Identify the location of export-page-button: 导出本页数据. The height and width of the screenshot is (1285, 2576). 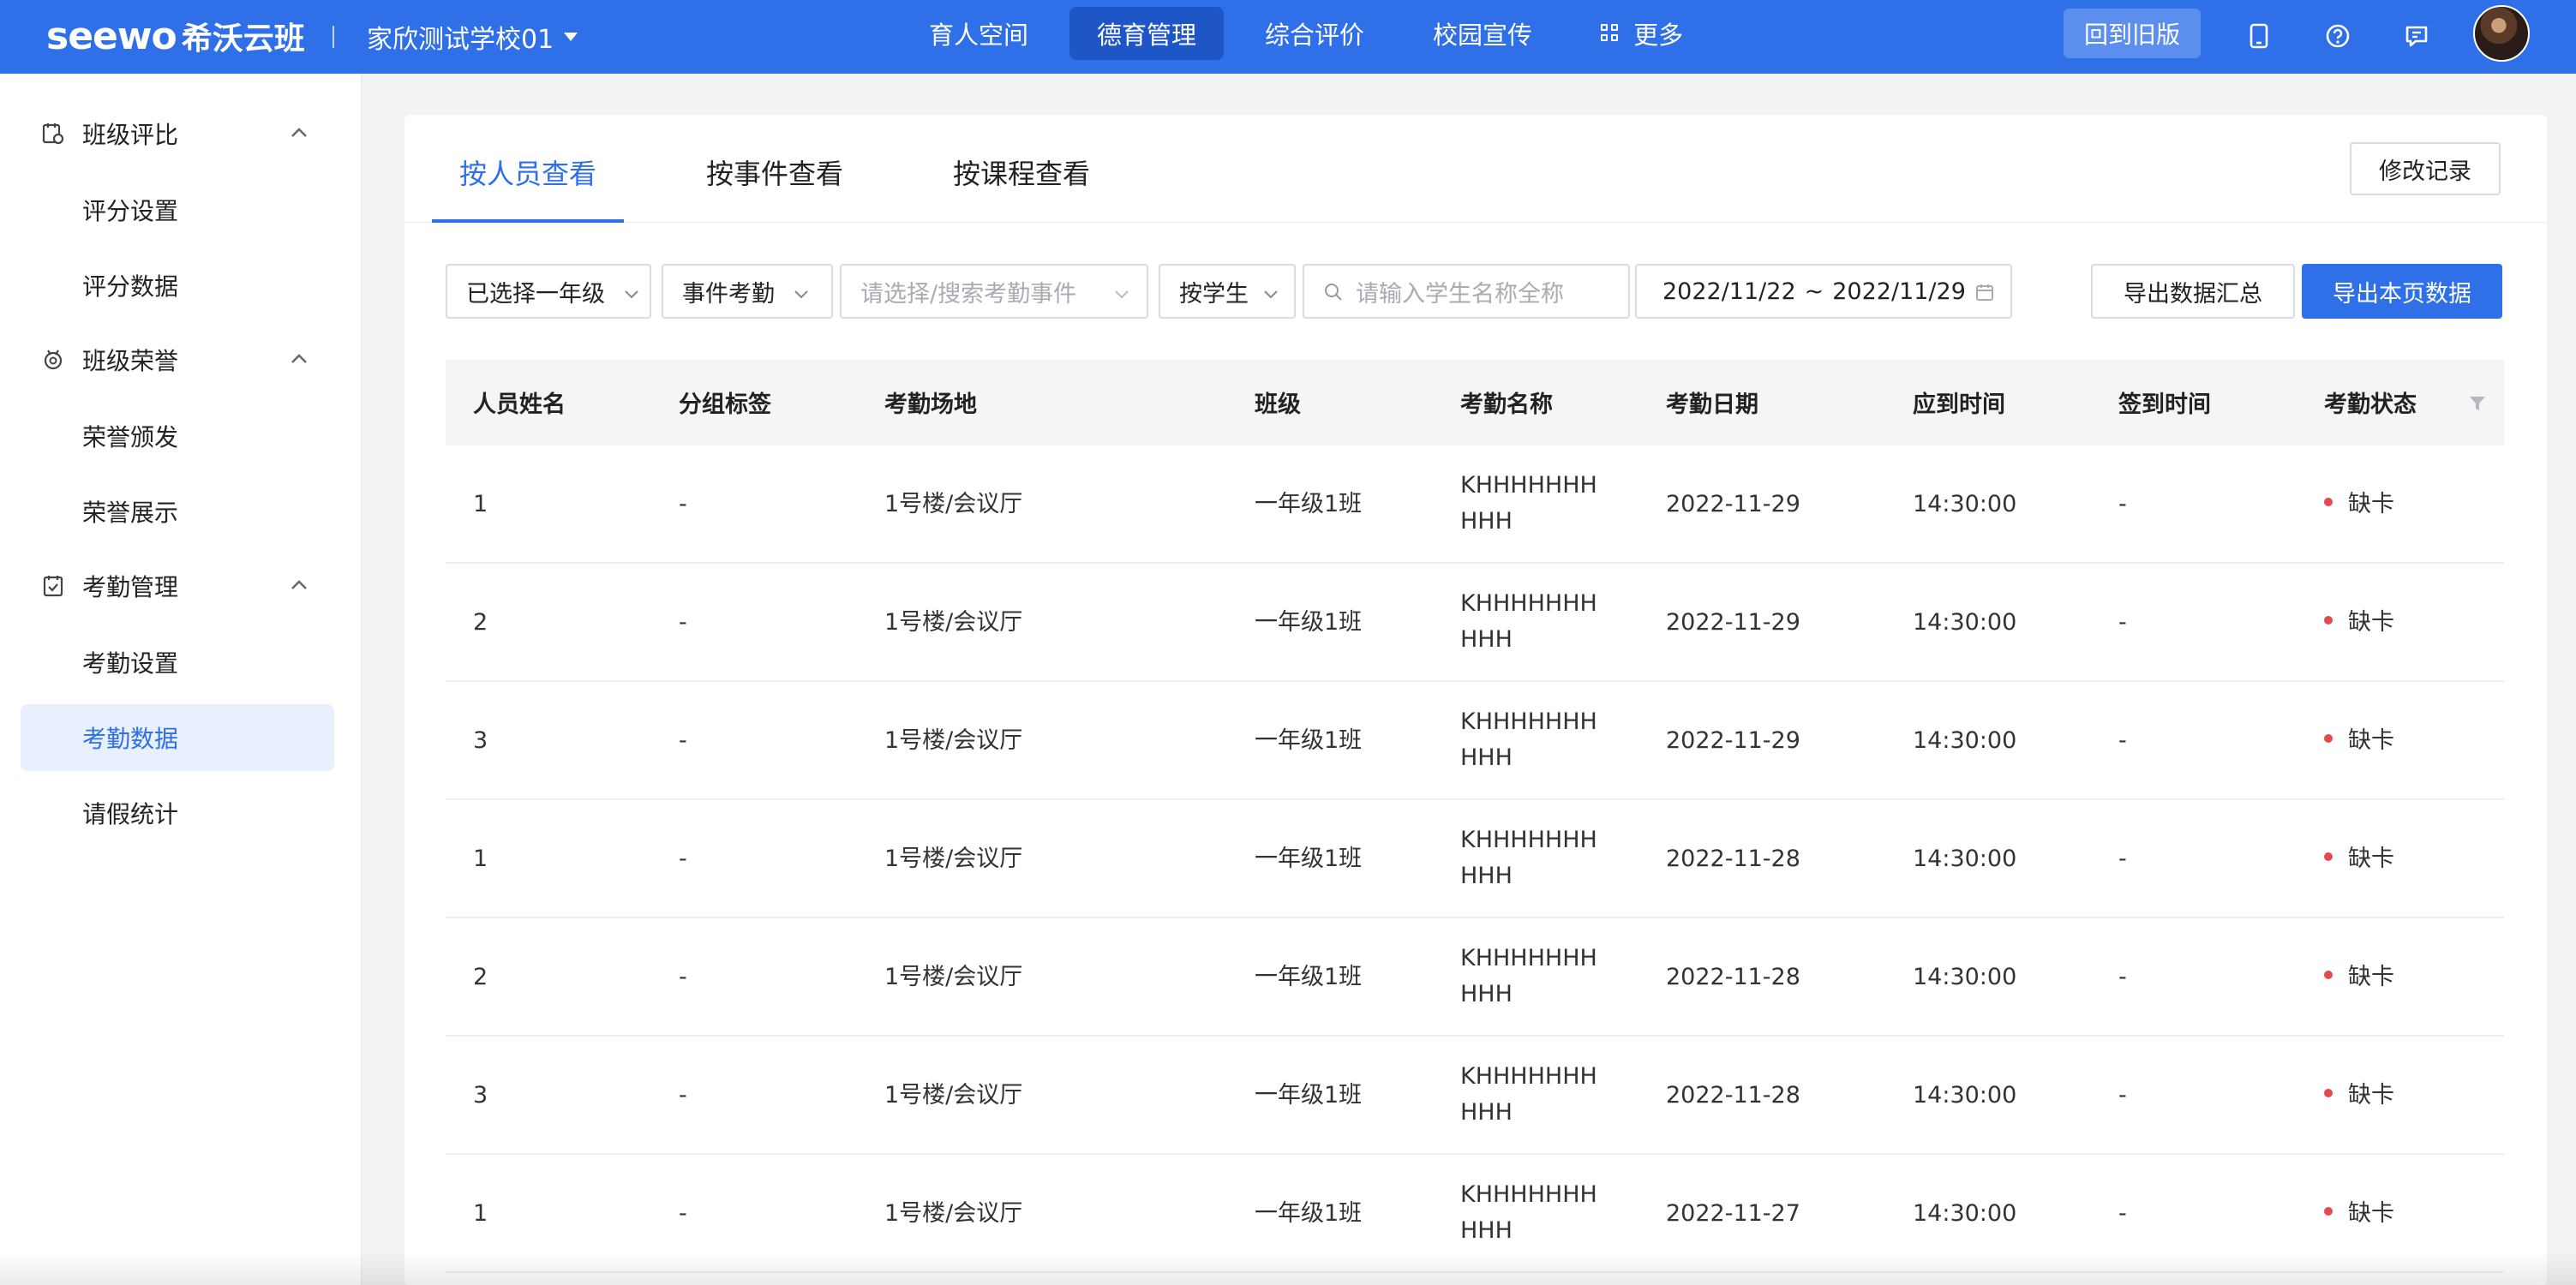
(2402, 291).